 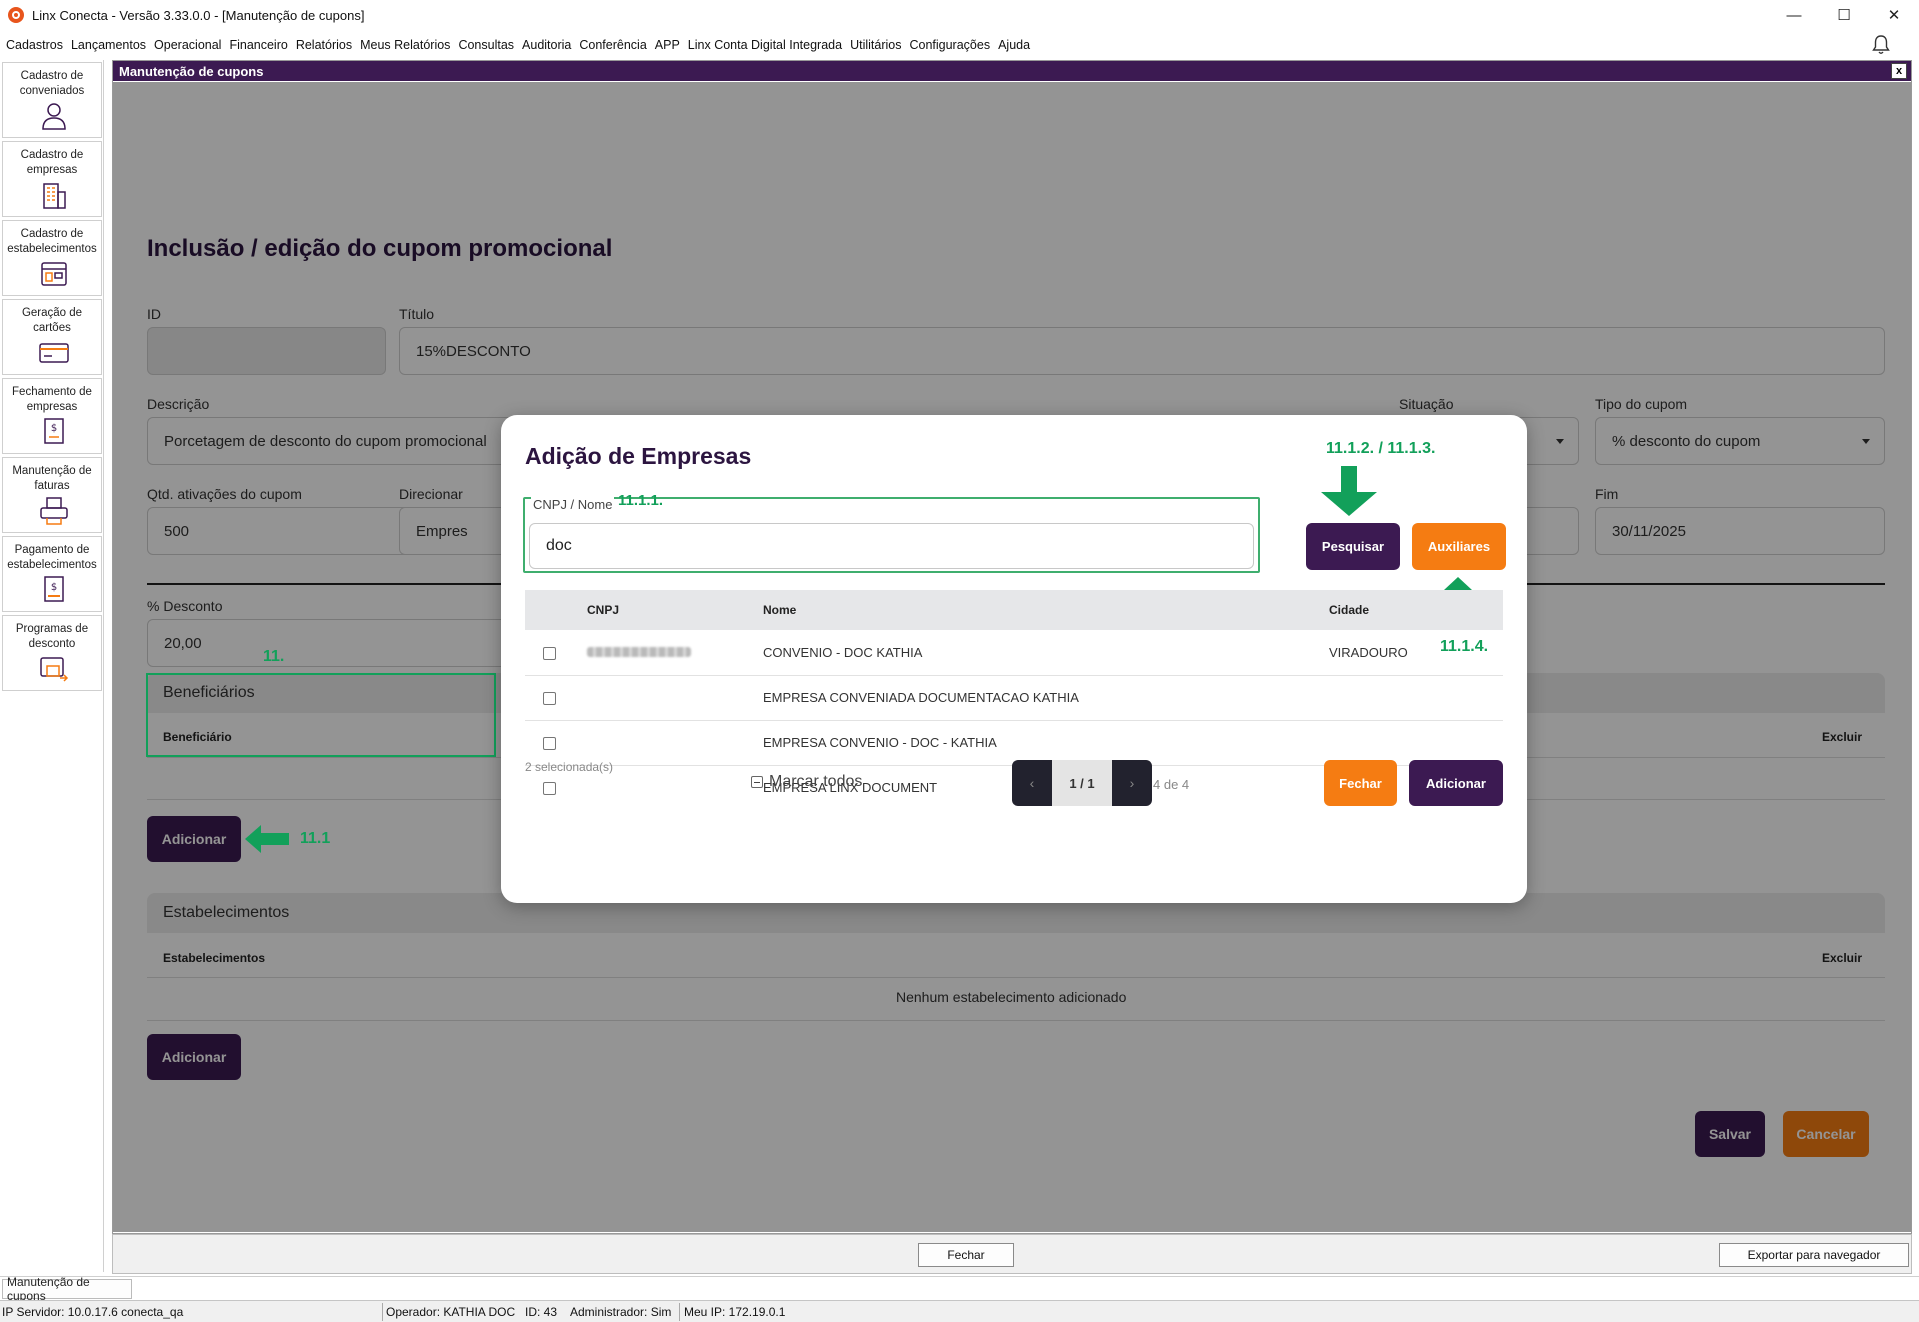 I want to click on table-row: EMPRESA CONVENIO - DOC - KATHIA, so click(x=1014, y=743).